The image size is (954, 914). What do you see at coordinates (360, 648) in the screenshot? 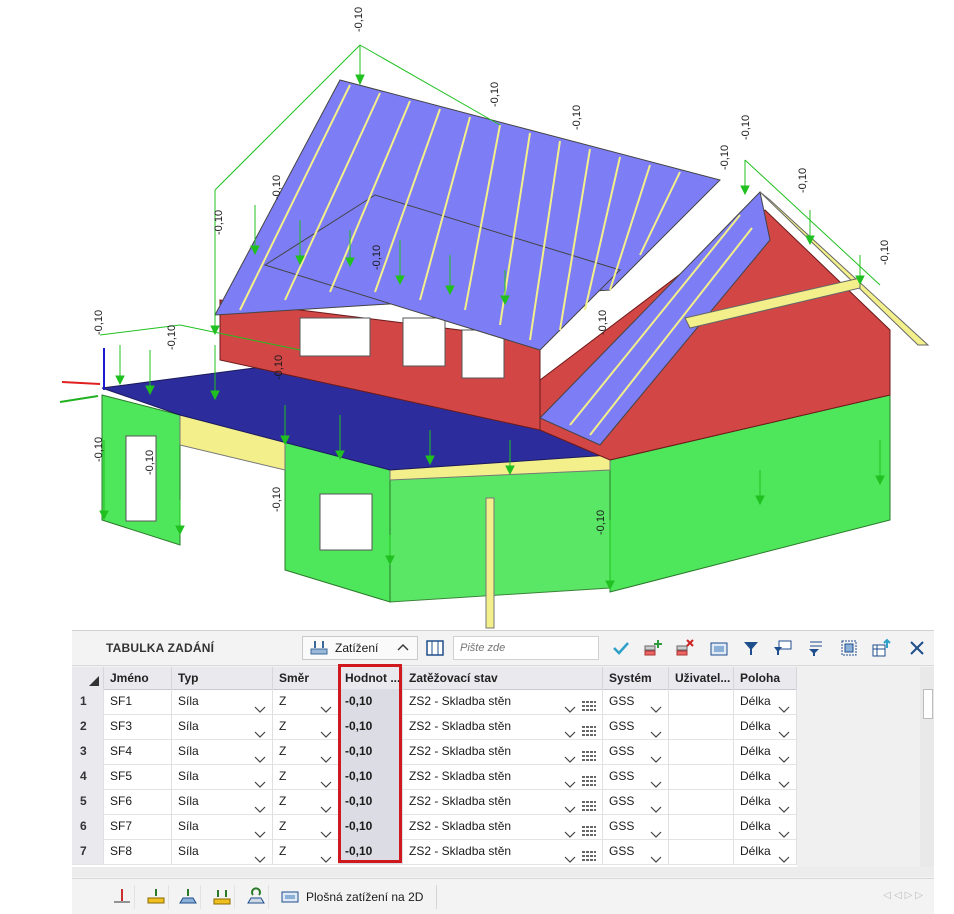
I see `load-type-dropdown: Zatížení` at bounding box center [360, 648].